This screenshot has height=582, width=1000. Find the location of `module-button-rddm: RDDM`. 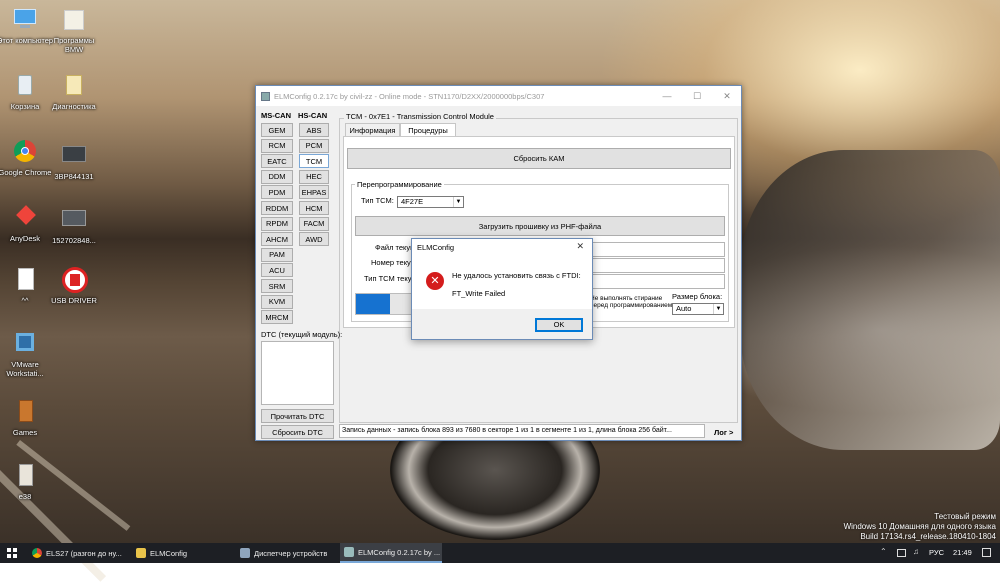

module-button-rddm: RDDM is located at coordinates (277, 208).